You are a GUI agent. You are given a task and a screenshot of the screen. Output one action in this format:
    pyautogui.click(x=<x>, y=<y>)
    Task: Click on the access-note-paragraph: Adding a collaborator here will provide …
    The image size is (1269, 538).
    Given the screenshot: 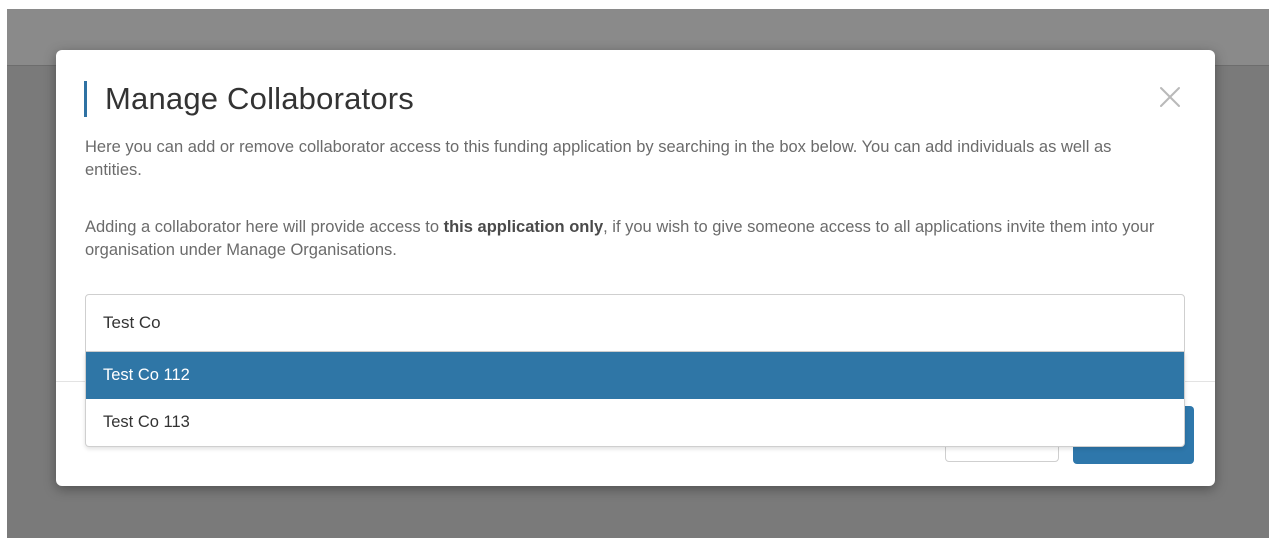 What is the action you would take?
    pyautogui.click(x=625, y=239)
    